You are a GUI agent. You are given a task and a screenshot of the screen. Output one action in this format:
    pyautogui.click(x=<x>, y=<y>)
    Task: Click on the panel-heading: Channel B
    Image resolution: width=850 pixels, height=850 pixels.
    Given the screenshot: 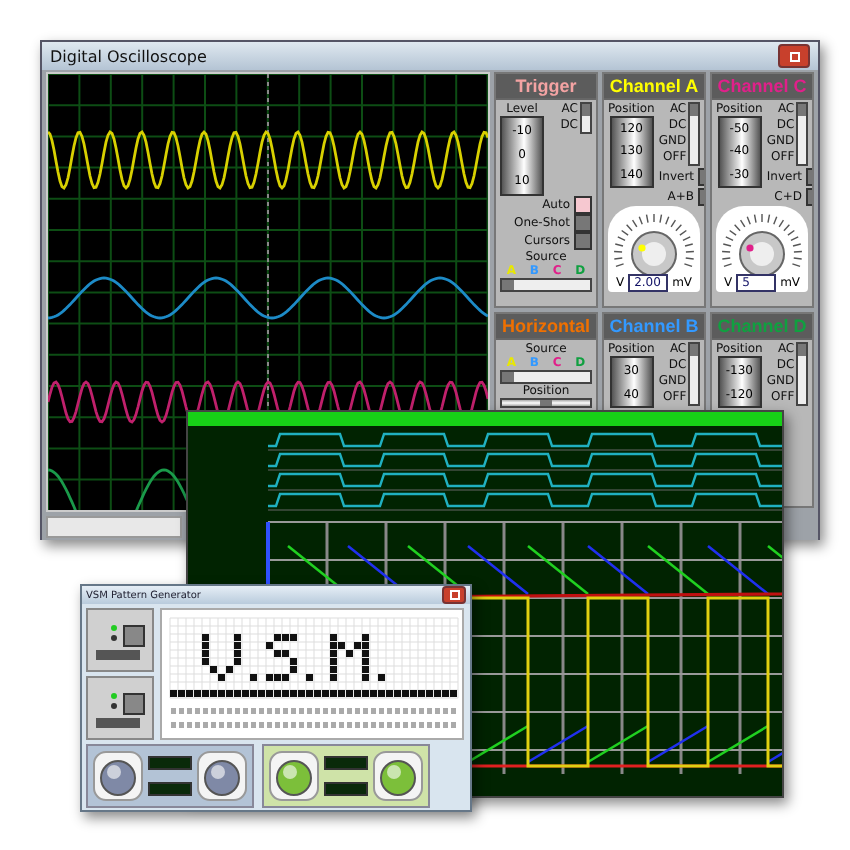 What is the action you would take?
    pyautogui.click(x=654, y=327)
    